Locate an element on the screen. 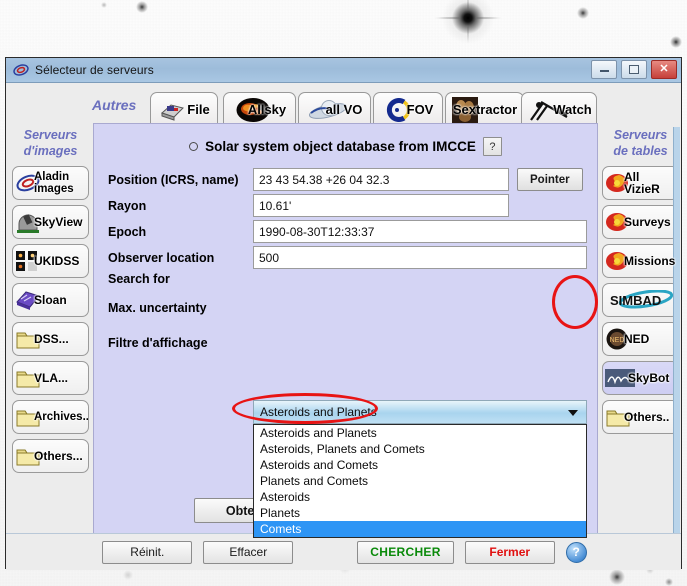 This screenshot has width=687, height=586. sidebar-item-label: Sloan is located at coordinates (50, 300).